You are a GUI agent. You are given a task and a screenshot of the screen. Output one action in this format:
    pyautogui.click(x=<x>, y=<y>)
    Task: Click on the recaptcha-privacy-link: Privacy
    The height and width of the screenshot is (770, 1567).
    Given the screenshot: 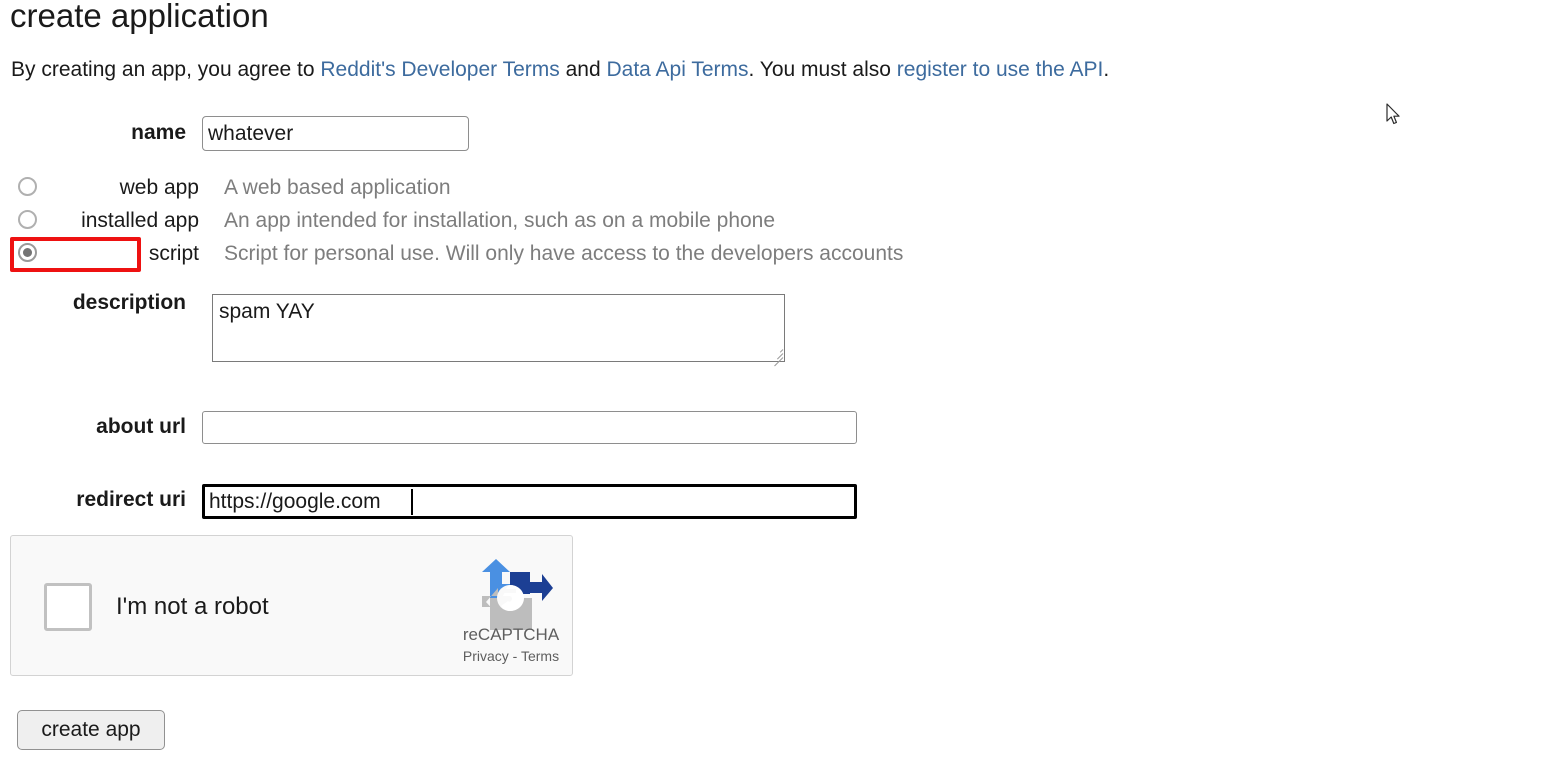 What is the action you would take?
    pyautogui.click(x=486, y=656)
    